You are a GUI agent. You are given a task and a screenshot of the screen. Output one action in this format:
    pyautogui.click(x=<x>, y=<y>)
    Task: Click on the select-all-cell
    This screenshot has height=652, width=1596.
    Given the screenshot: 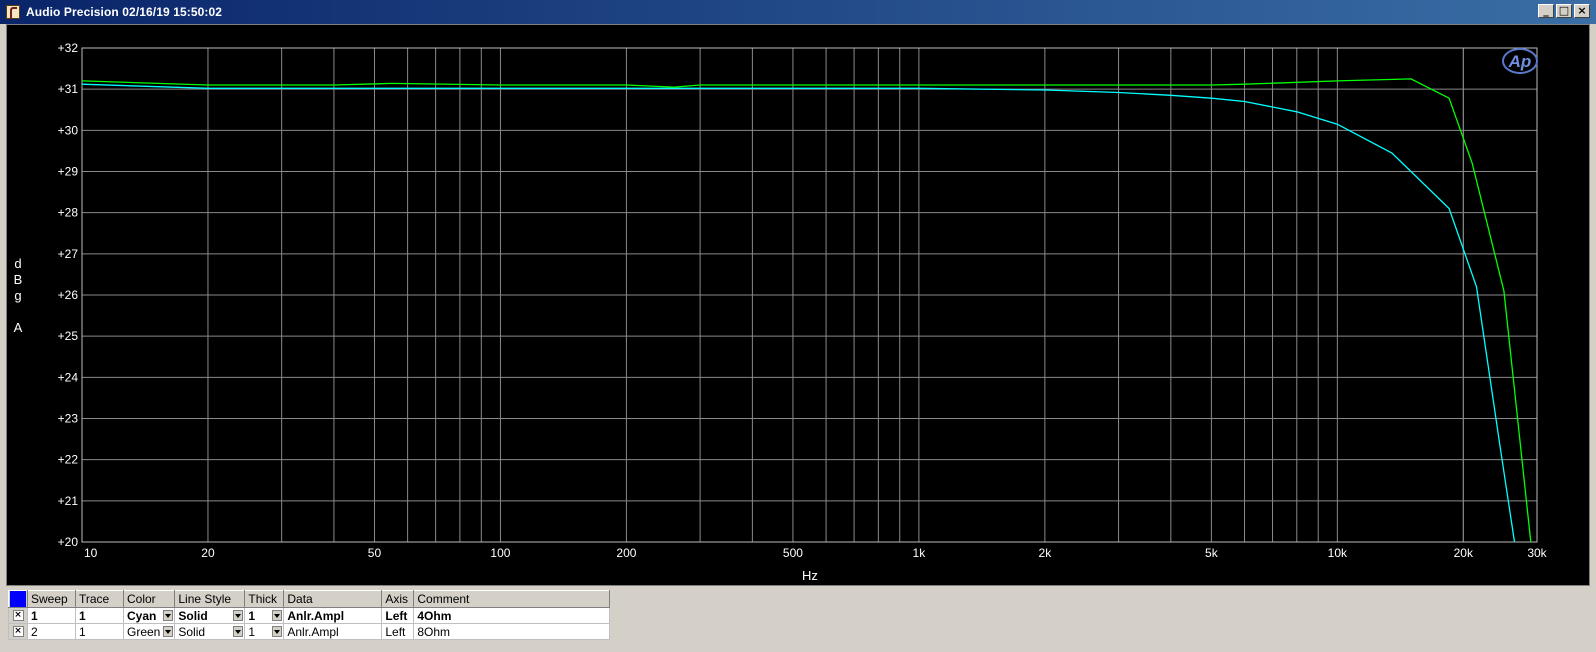 What is the action you would take?
    pyautogui.click(x=18, y=599)
    